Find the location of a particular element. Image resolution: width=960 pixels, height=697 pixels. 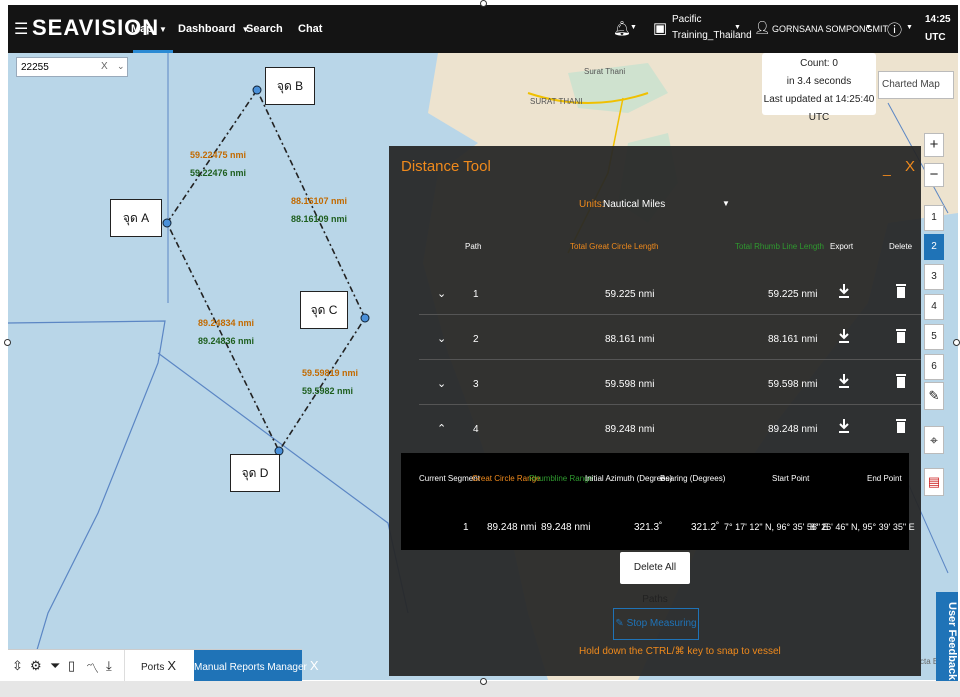

gear-icon: ⚙ is located at coordinates (36, 666).